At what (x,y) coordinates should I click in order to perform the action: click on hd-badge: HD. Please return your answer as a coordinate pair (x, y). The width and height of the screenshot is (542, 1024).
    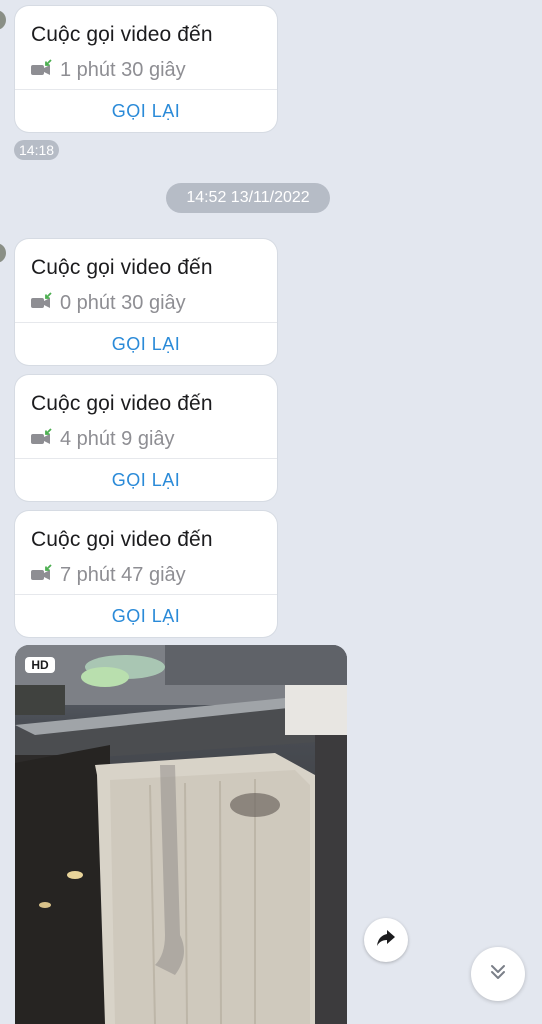
    Looking at the image, I should click on (40, 665).